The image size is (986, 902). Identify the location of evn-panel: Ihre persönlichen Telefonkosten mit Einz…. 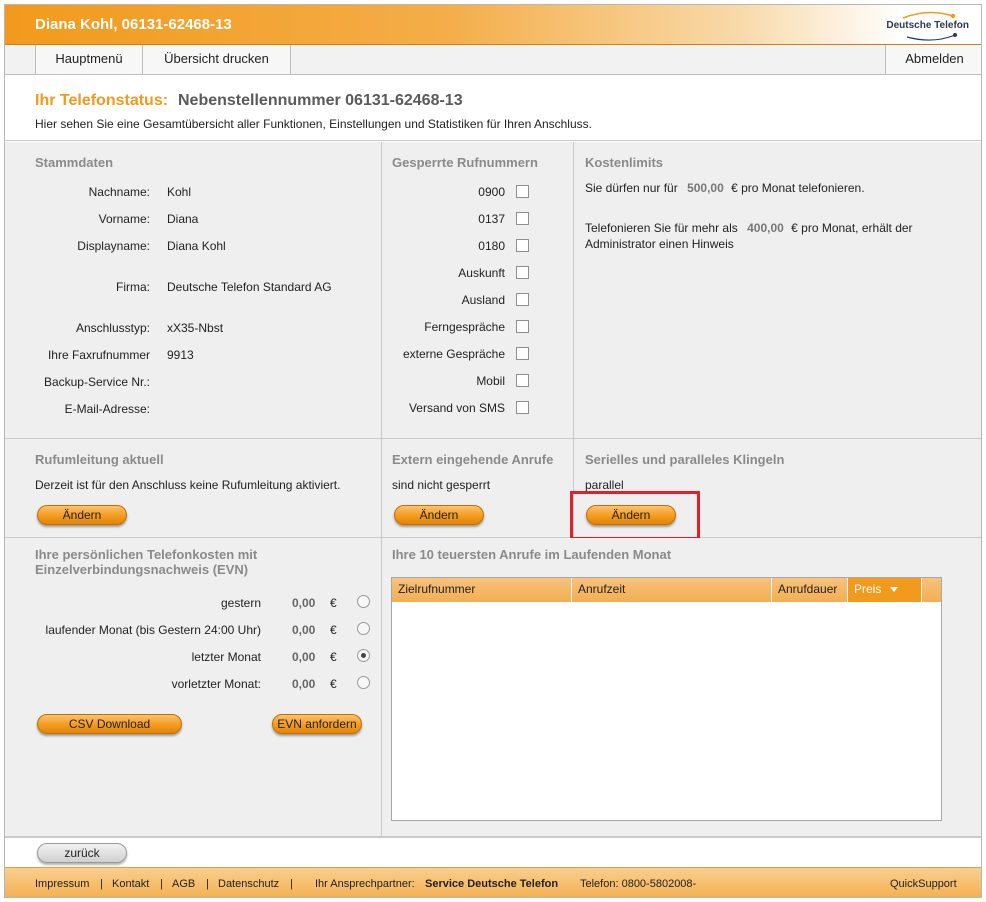
(193, 687).